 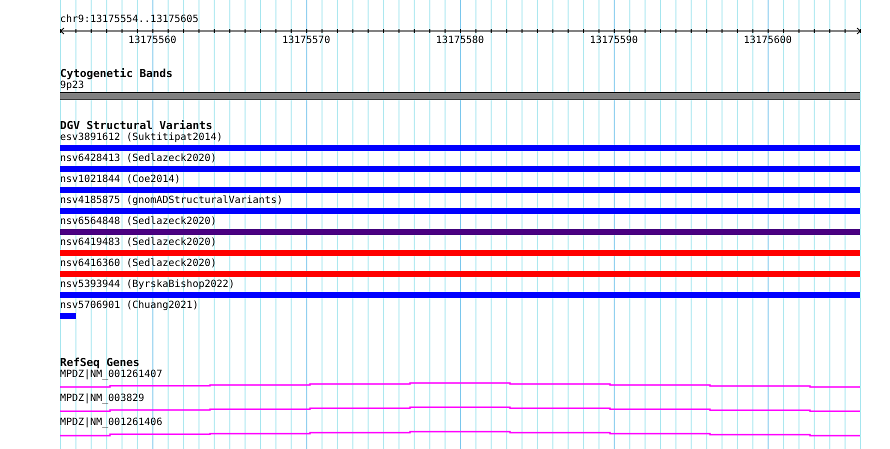 I want to click on transcript-label: MPDZ|NM_003829, so click(x=102, y=399).